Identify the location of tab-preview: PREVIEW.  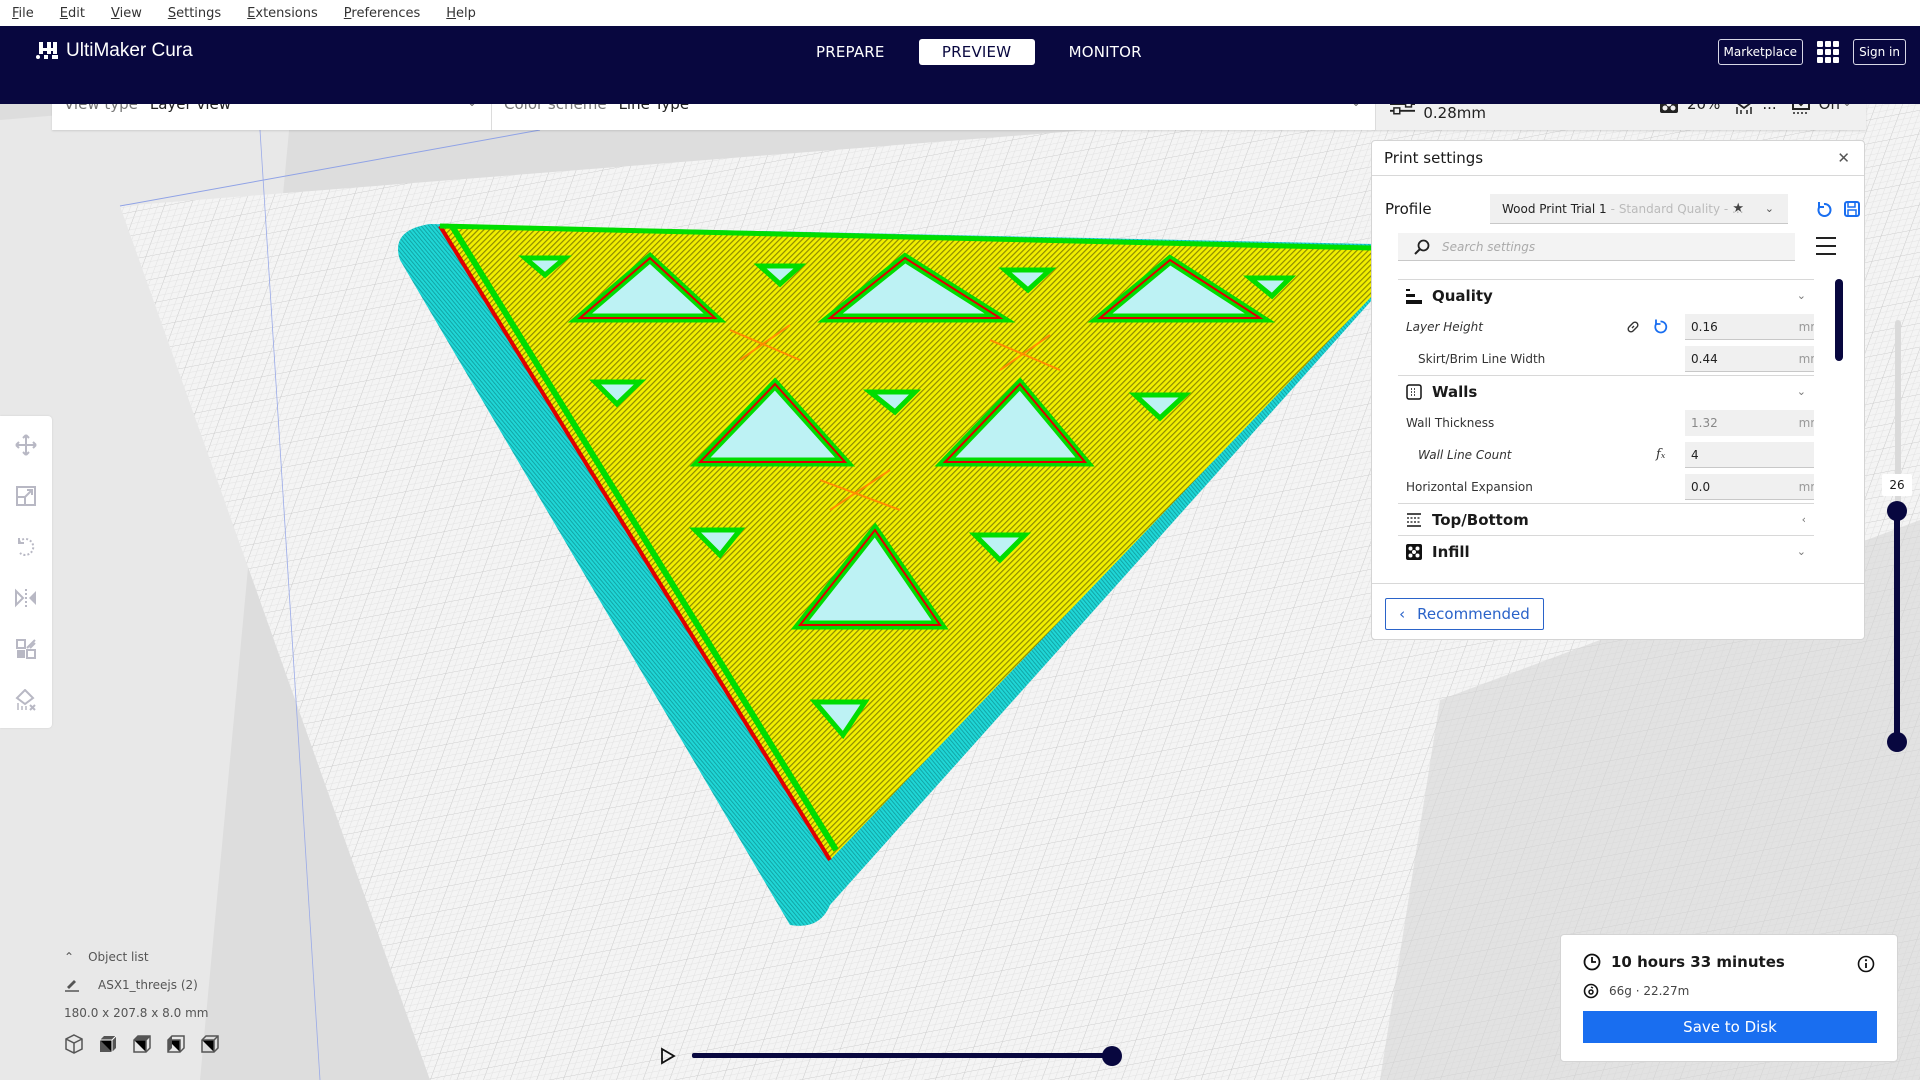
(976, 52).